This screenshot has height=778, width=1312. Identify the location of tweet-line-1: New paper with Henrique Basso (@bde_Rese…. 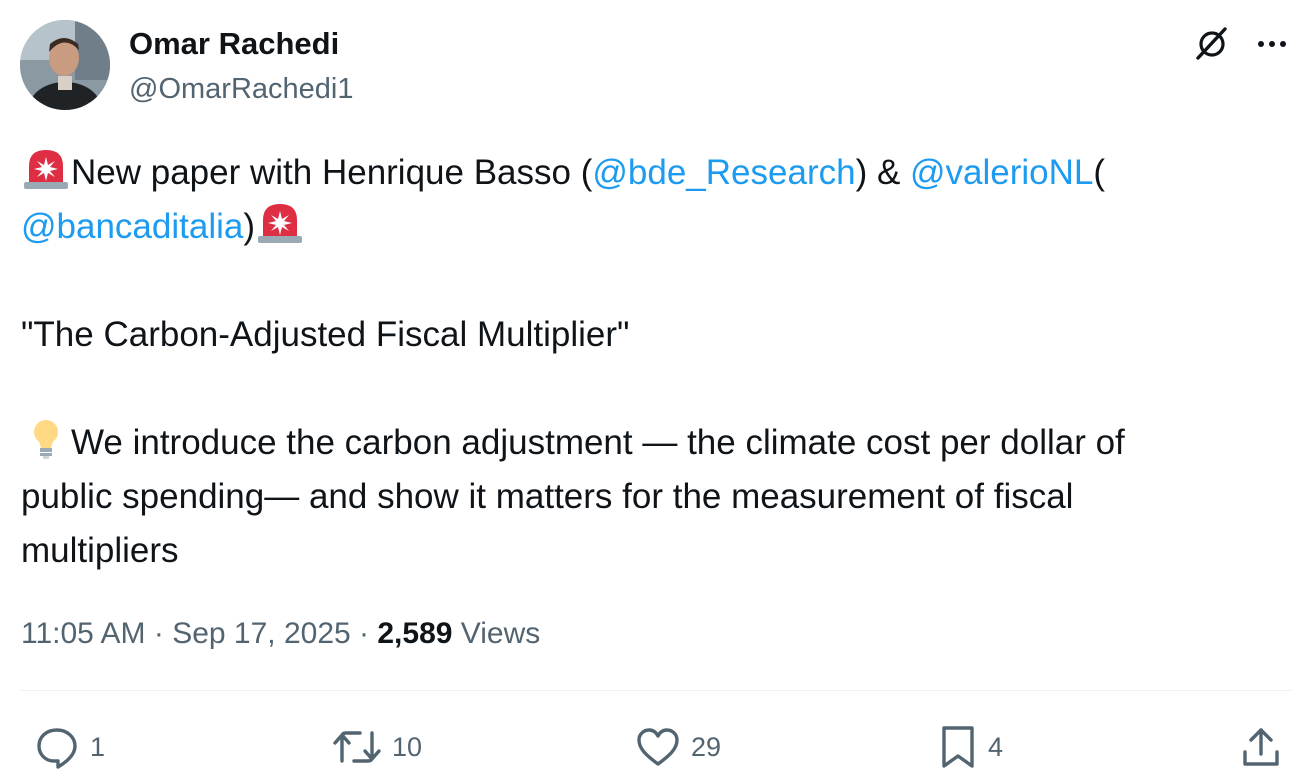
(651, 173).